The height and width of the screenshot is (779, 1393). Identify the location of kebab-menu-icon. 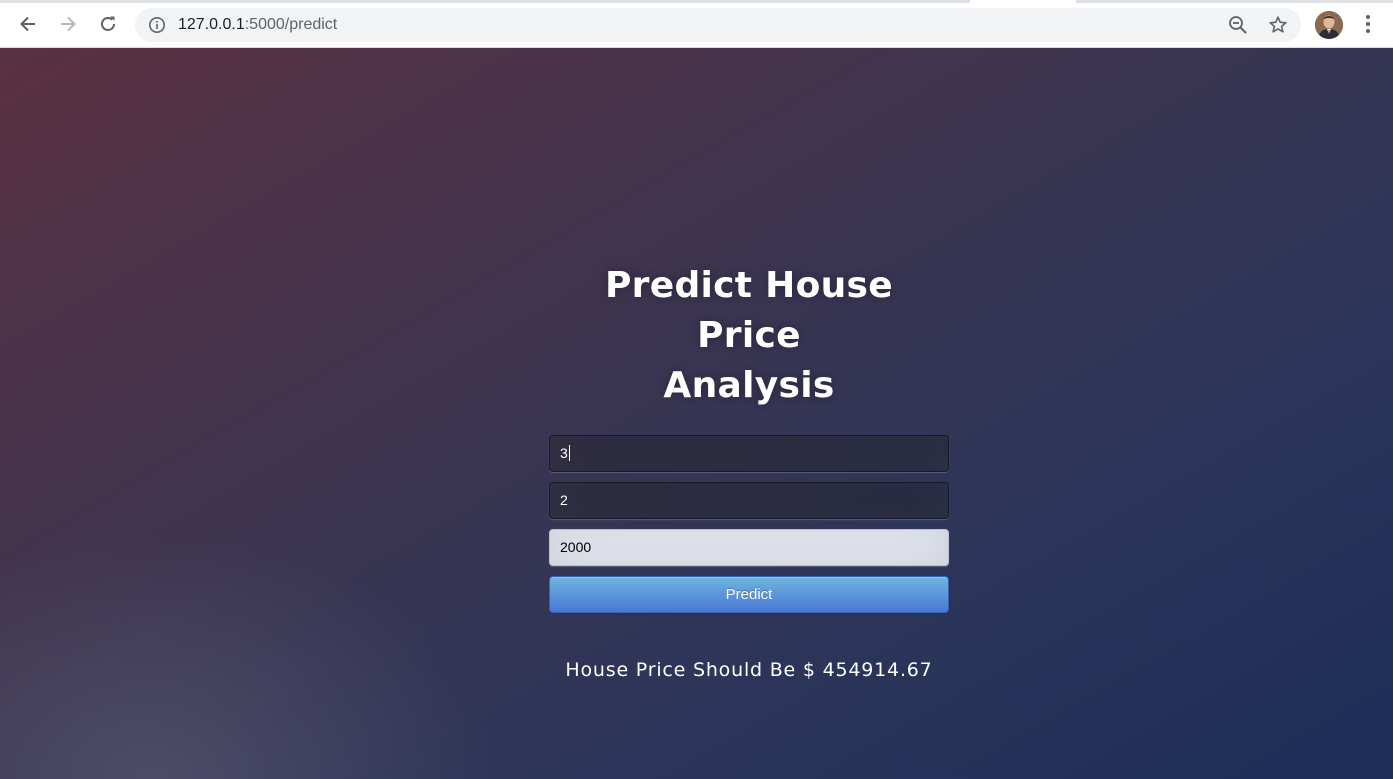
(1368, 24).